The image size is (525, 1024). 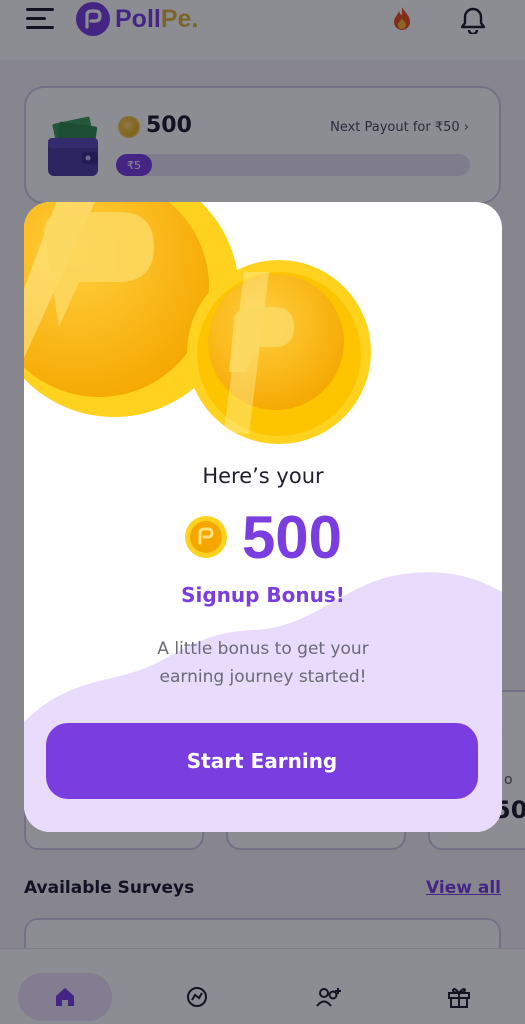 I want to click on start-earning-button: Start Earning, so click(x=262, y=761).